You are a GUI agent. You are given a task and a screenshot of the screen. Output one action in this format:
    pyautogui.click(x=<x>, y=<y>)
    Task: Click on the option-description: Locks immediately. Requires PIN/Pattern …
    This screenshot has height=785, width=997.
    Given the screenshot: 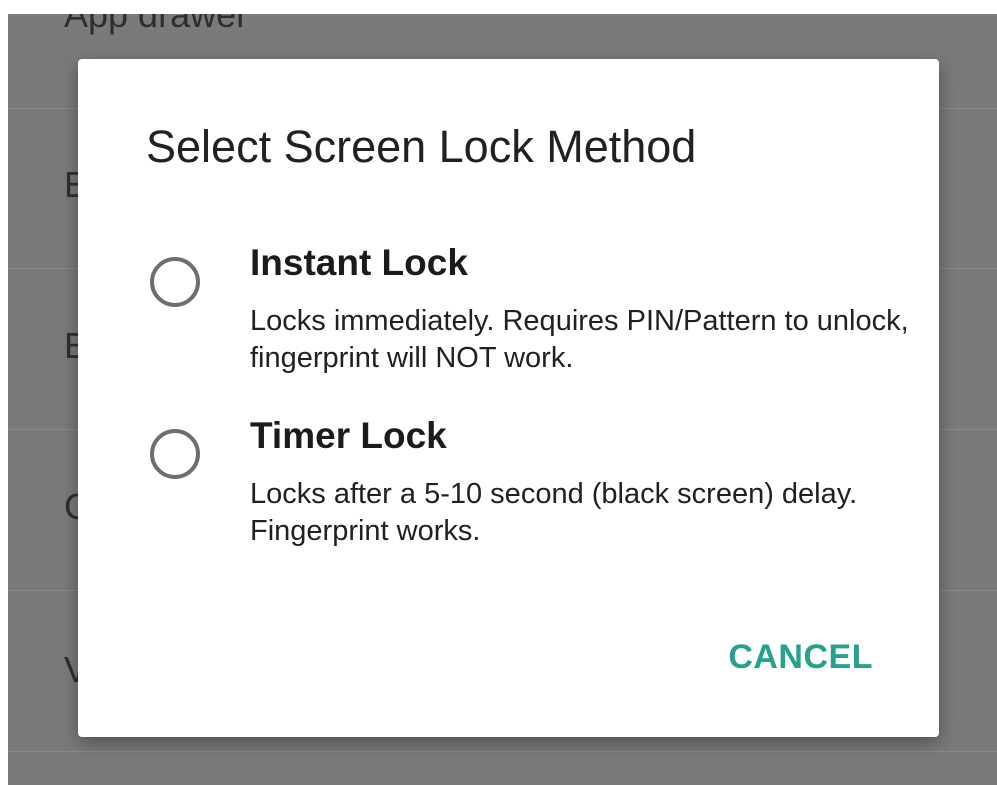 What is the action you would take?
    pyautogui.click(x=579, y=339)
    